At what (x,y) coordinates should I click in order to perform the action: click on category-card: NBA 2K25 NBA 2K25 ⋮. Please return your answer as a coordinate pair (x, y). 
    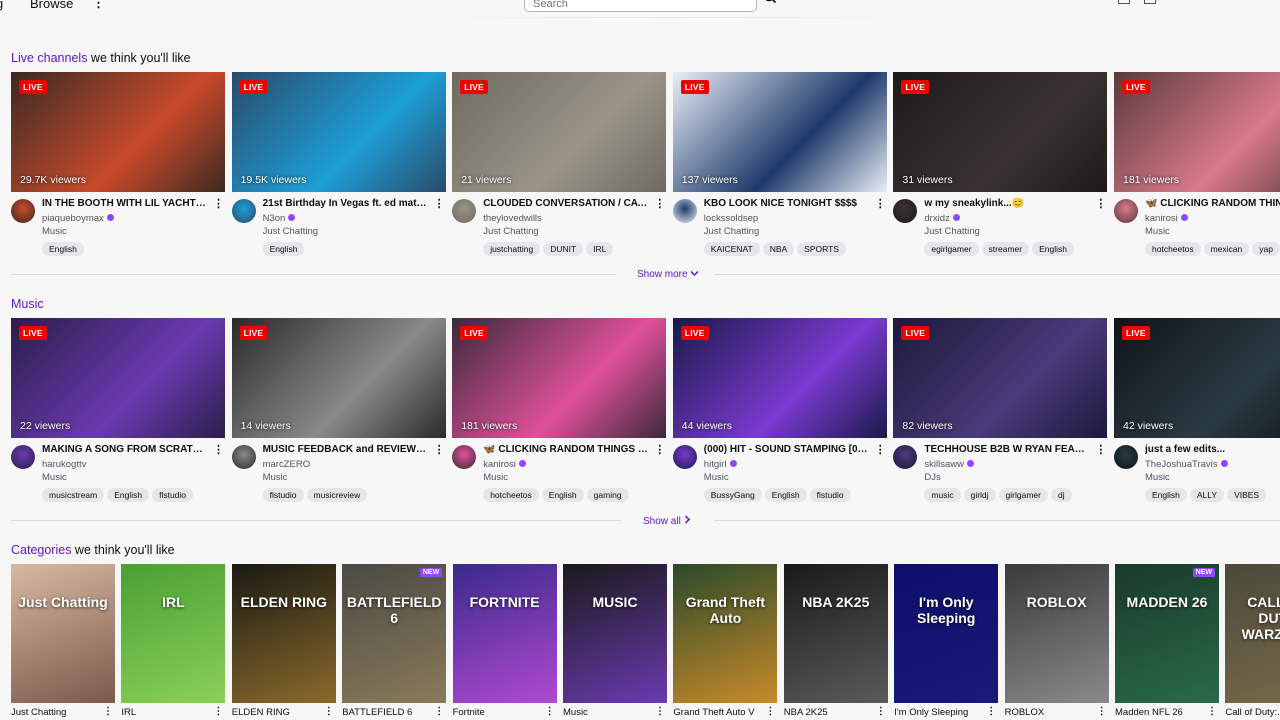
    Looking at the image, I should click on (835, 642).